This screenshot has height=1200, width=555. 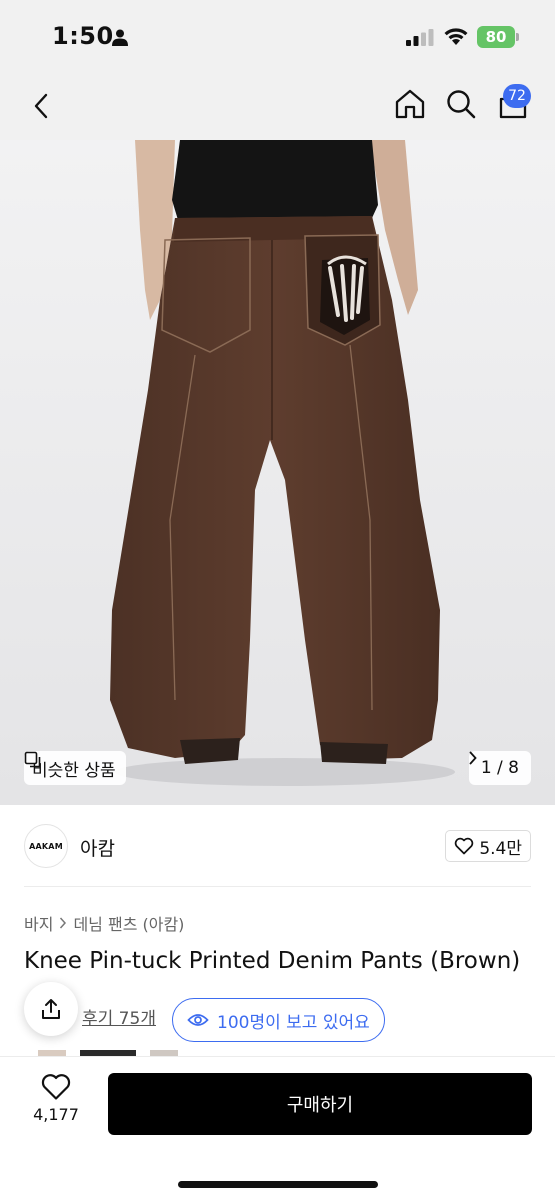 I want to click on battery-icon: 80, so click(x=498, y=37).